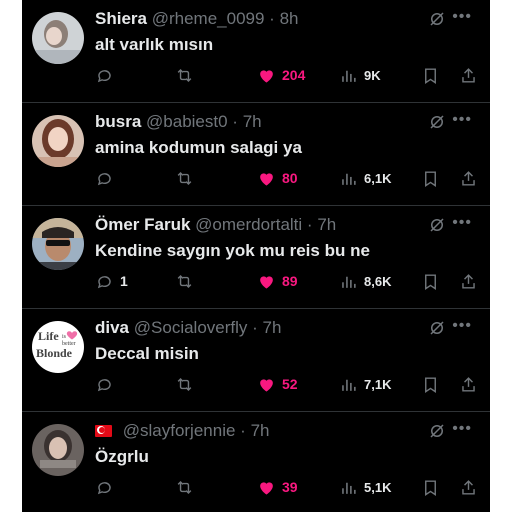 Image resolution: width=512 pixels, height=512 pixels. What do you see at coordinates (111, 281) in the screenshot?
I see `reply-button: 1` at bounding box center [111, 281].